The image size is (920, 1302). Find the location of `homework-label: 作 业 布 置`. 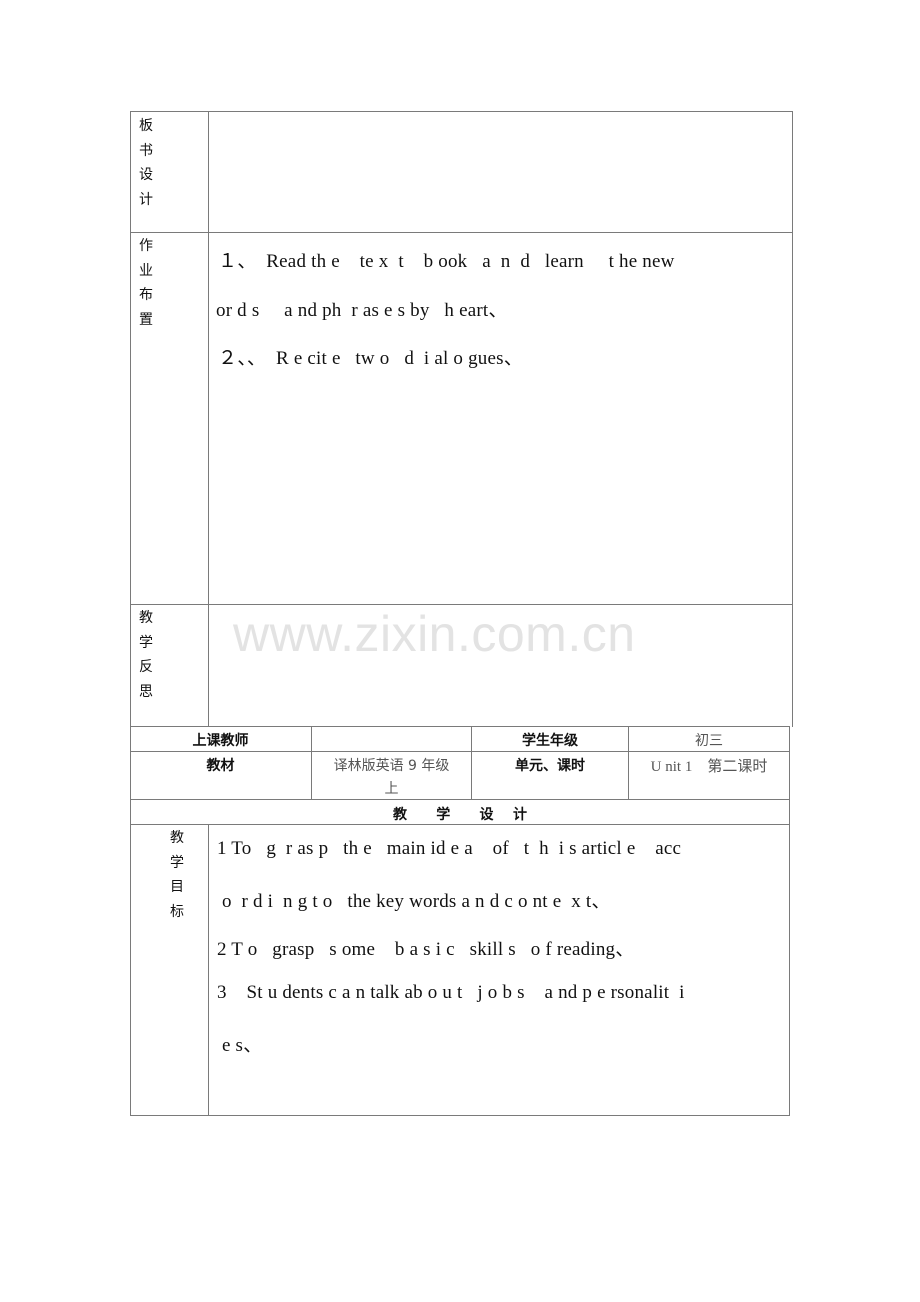

homework-label: 作 业 布 置 is located at coordinates (146, 283).